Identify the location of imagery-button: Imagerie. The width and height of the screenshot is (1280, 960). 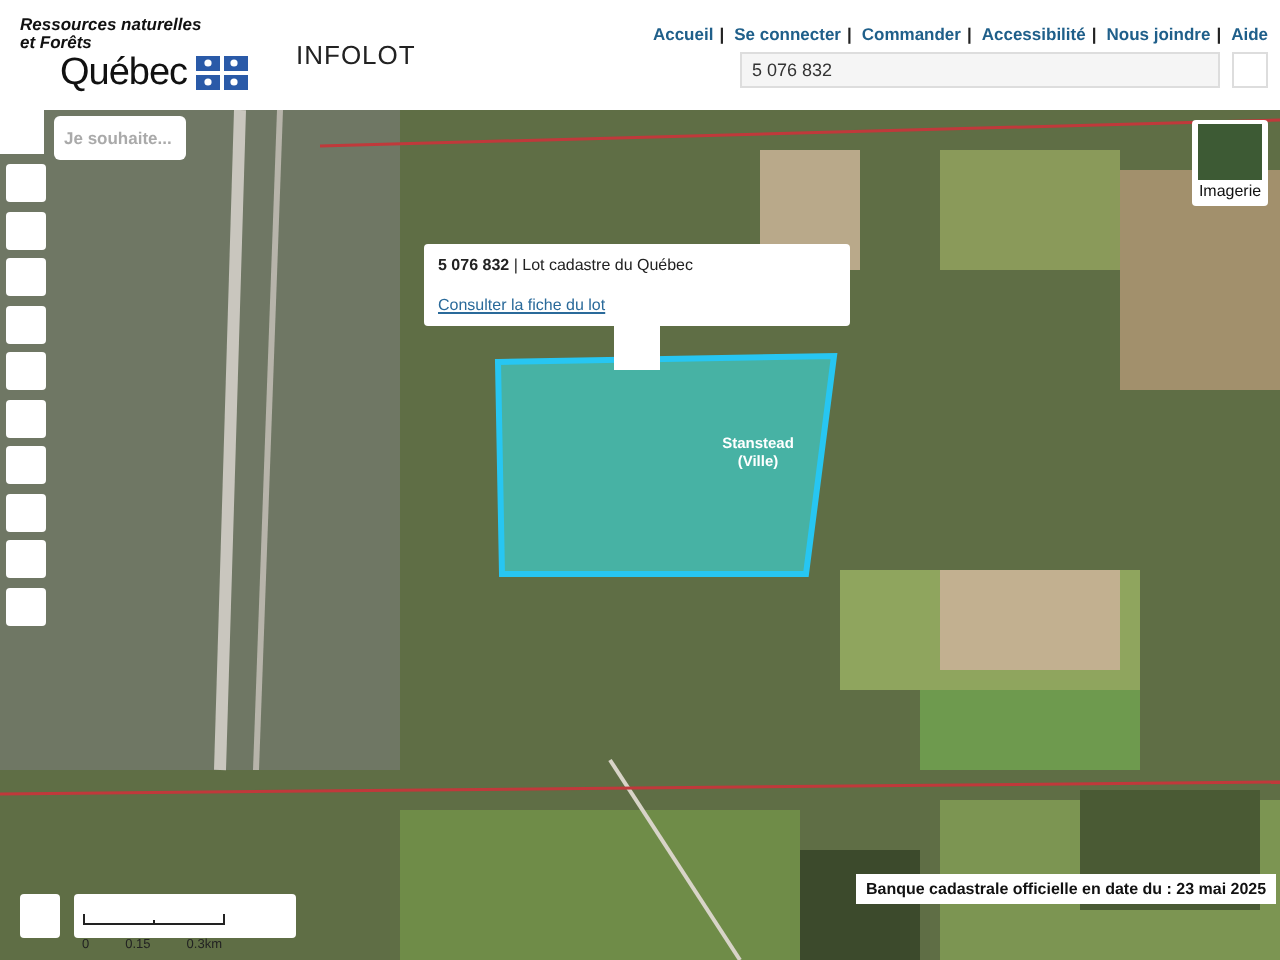
(1230, 163).